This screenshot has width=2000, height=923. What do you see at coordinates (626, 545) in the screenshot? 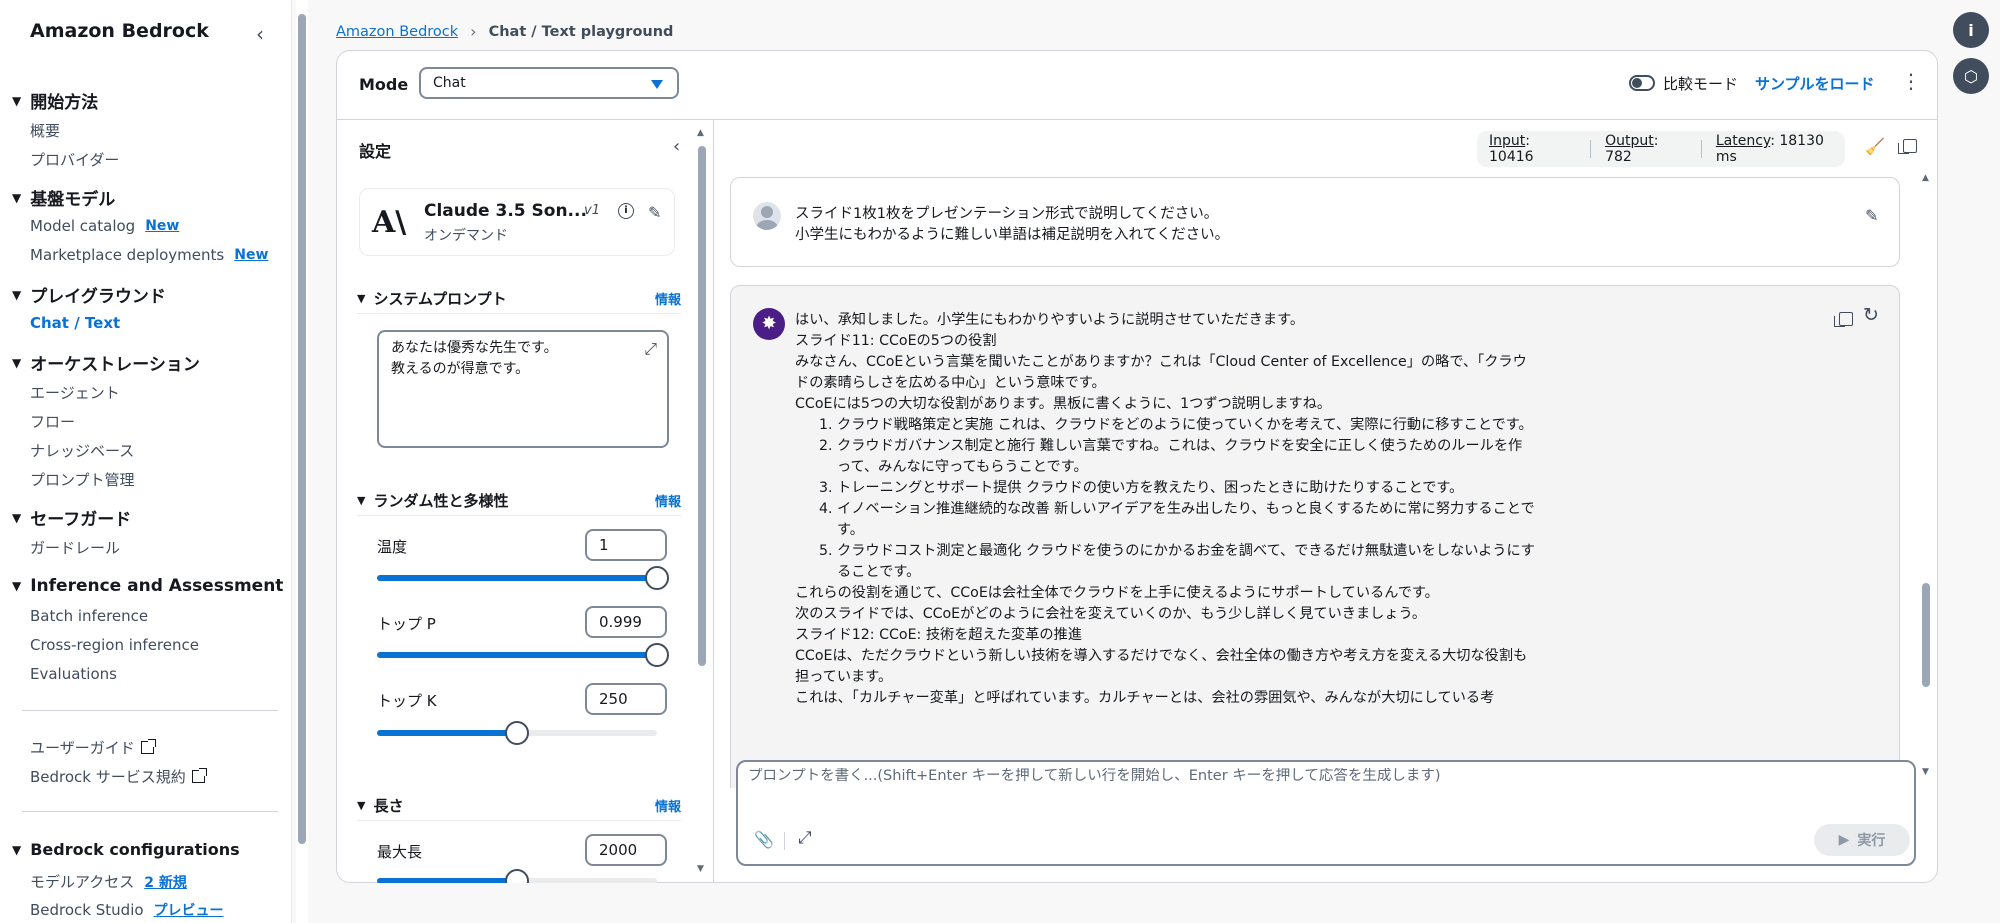
I see `temperature-input: 1` at bounding box center [626, 545].